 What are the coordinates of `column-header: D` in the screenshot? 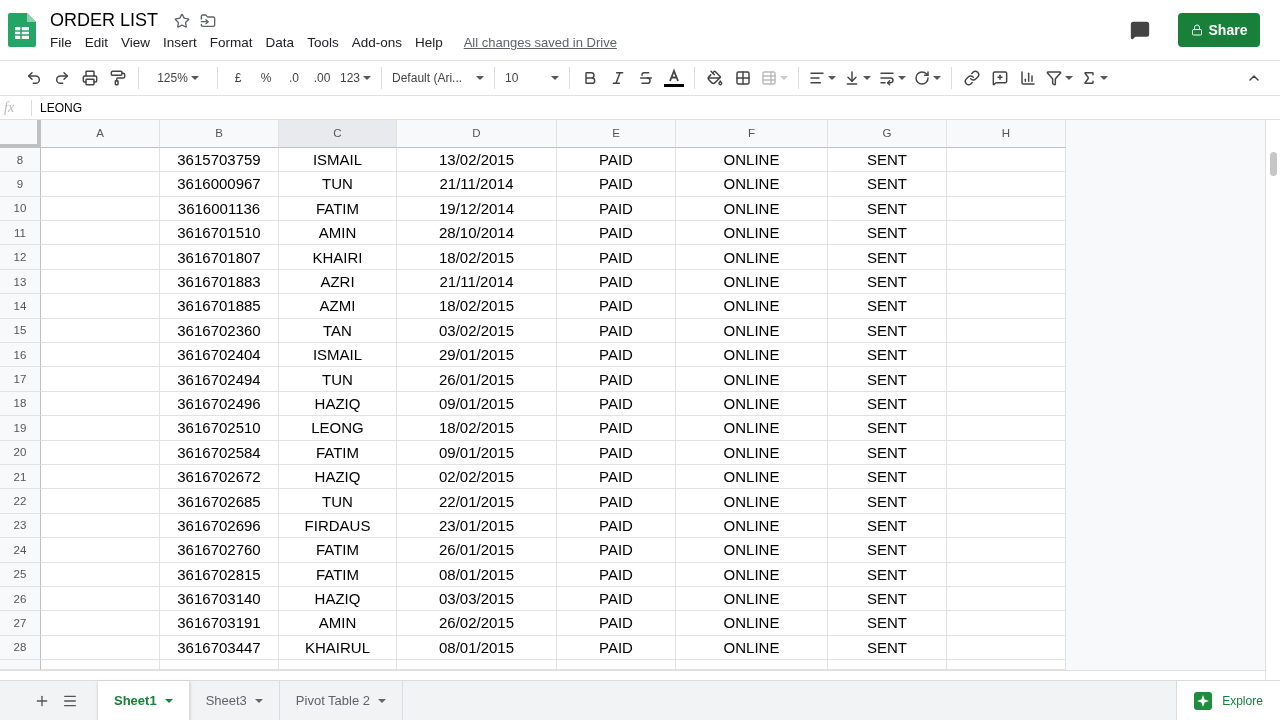 It's located at (477, 134).